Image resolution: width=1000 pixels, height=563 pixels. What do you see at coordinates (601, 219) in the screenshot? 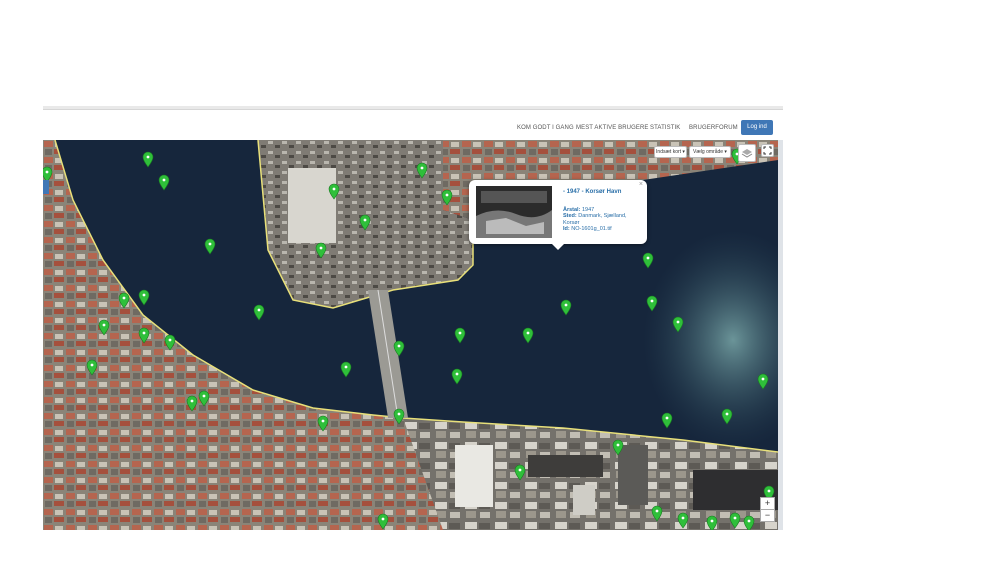
I see `popup-place-row: Sted: Danmark, Sjælland, Korsør` at bounding box center [601, 219].